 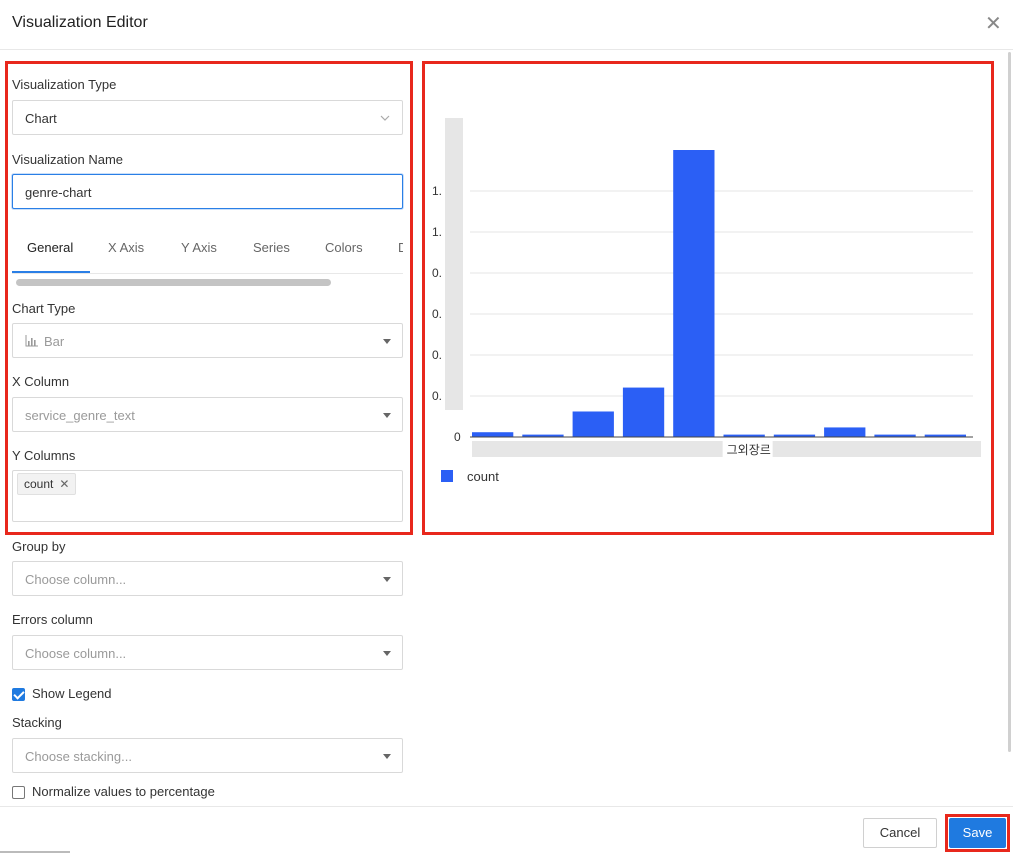 I want to click on dialog-scrollbar, so click(x=1009, y=402).